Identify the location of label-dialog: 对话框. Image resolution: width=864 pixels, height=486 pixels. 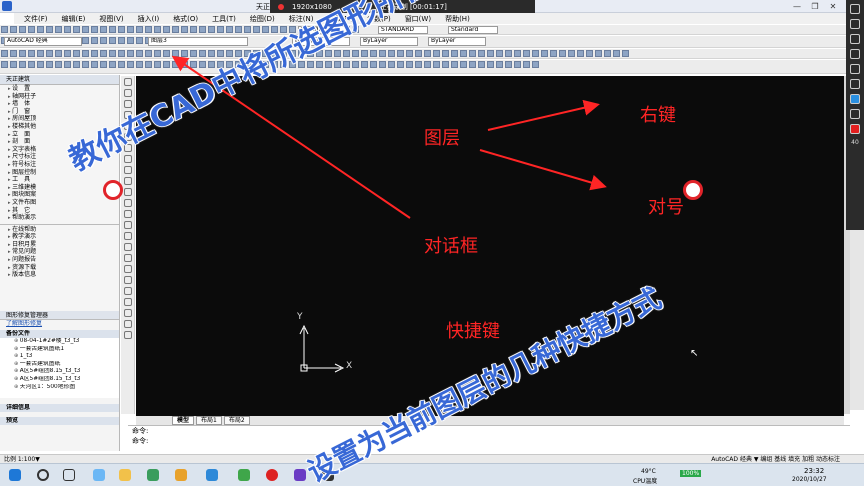
(451, 246).